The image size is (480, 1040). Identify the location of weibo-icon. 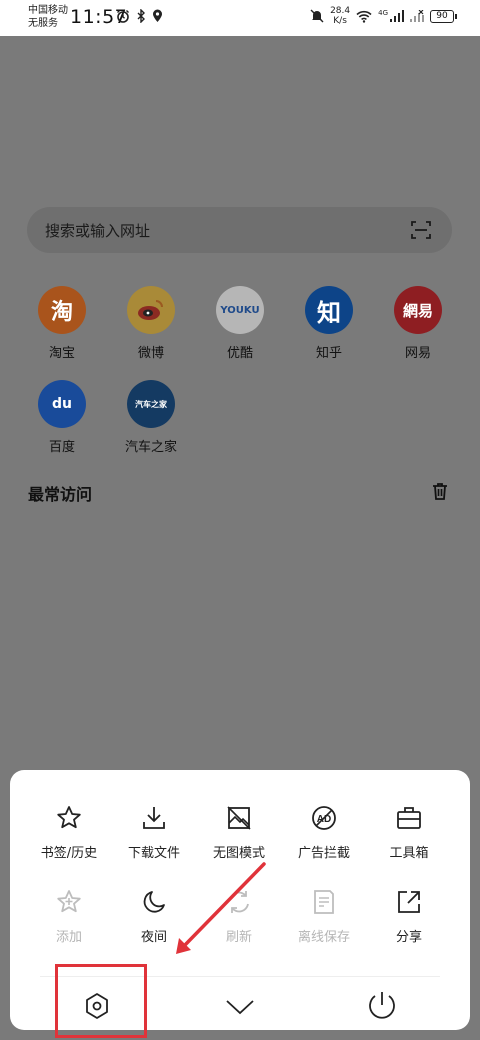
(151, 310).